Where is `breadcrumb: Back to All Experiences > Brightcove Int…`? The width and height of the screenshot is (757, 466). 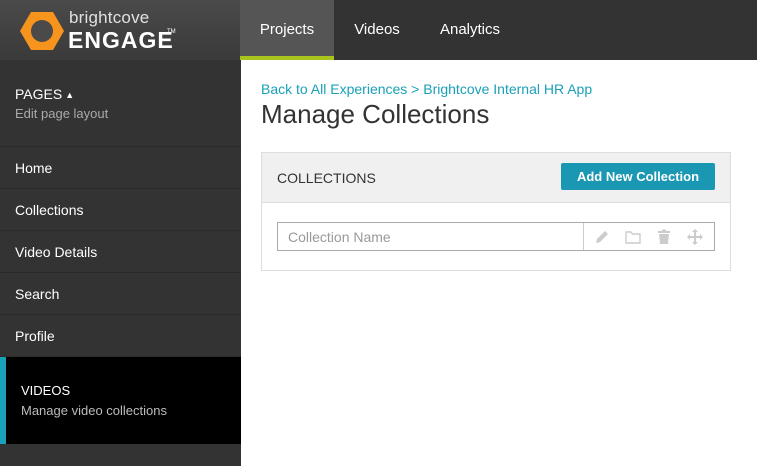
breadcrumb: Back to All Experiences > Brightcove Int… is located at coordinates (426, 89).